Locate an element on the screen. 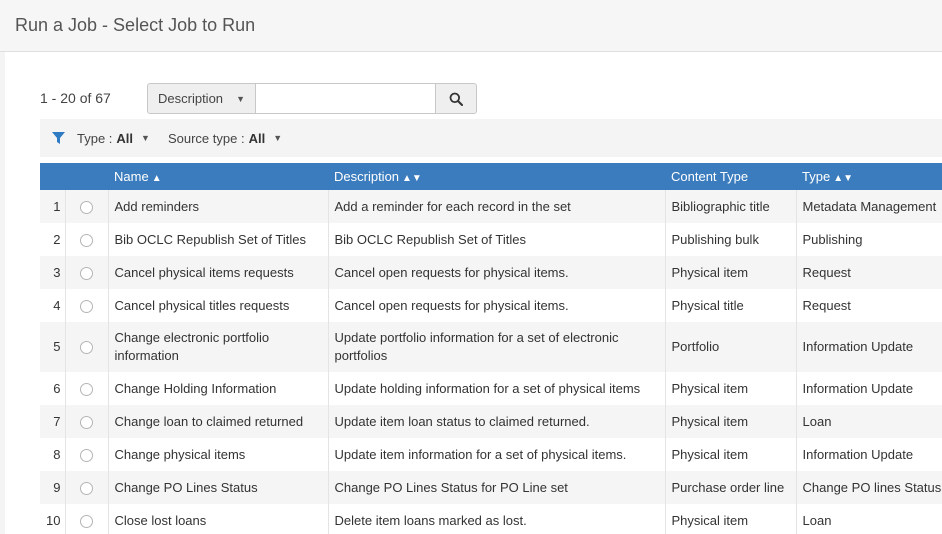  row-number: 2 is located at coordinates (52, 239).